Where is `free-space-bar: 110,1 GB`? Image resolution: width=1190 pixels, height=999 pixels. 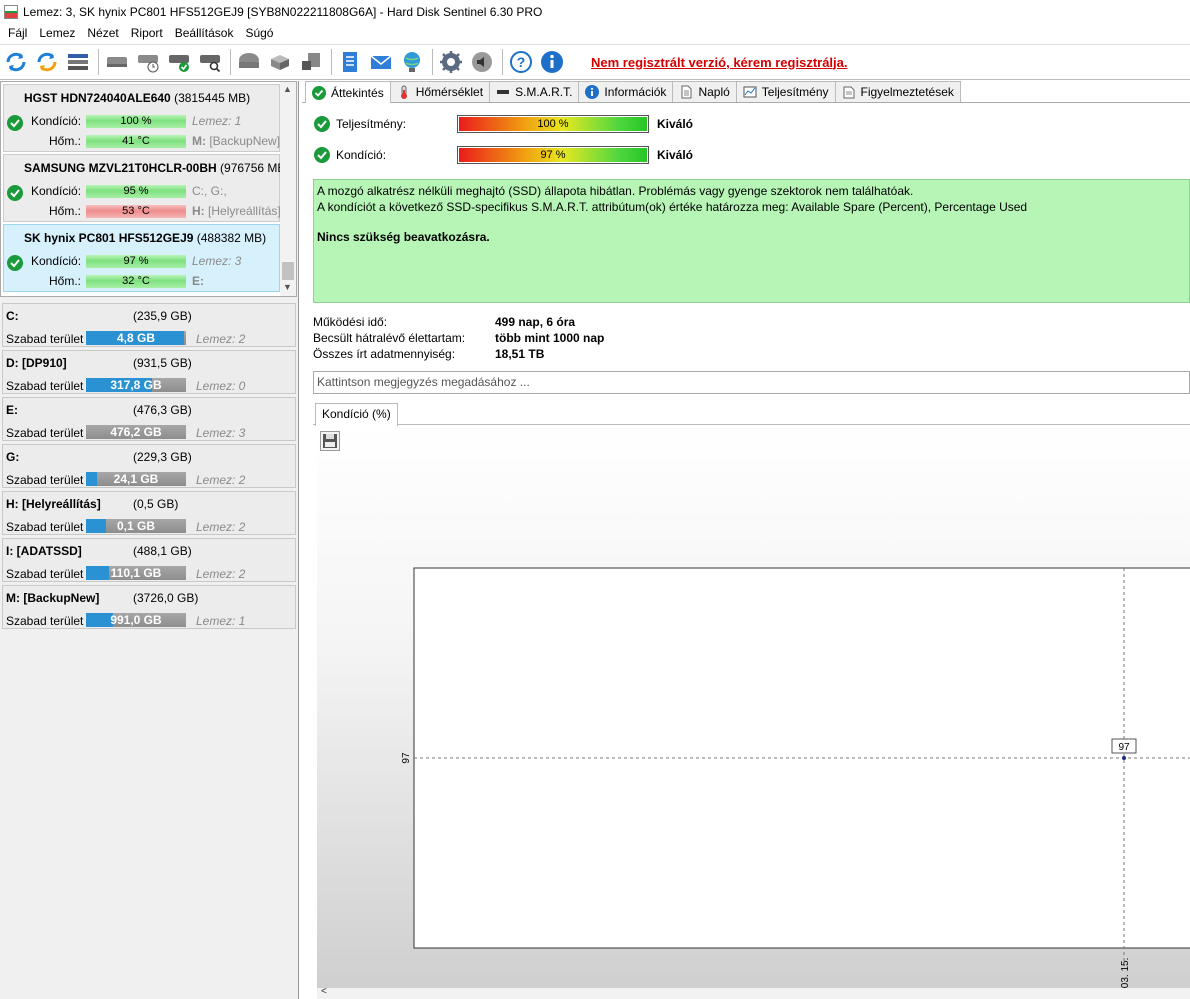
free-space-bar: 110,1 GB is located at coordinates (136, 573).